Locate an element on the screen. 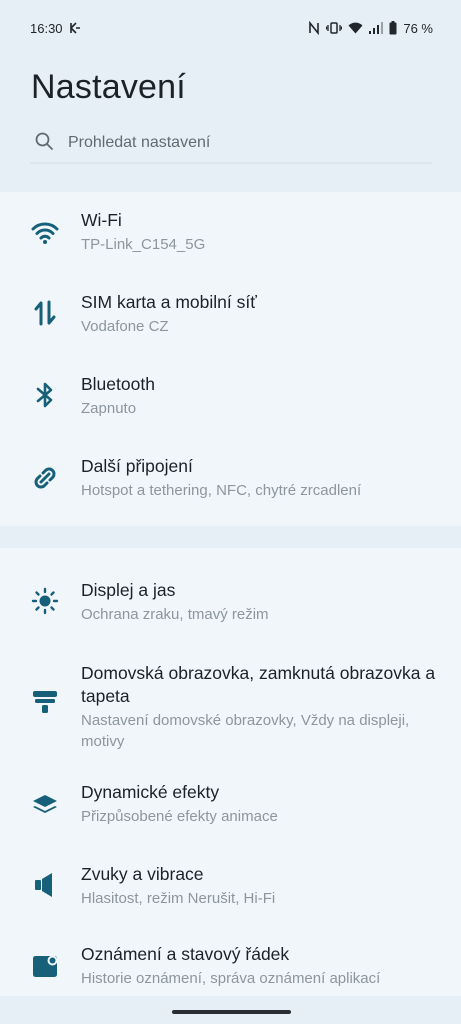 The width and height of the screenshot is (461, 1024). search-input: Prohledat nastavení is located at coordinates (139, 143).